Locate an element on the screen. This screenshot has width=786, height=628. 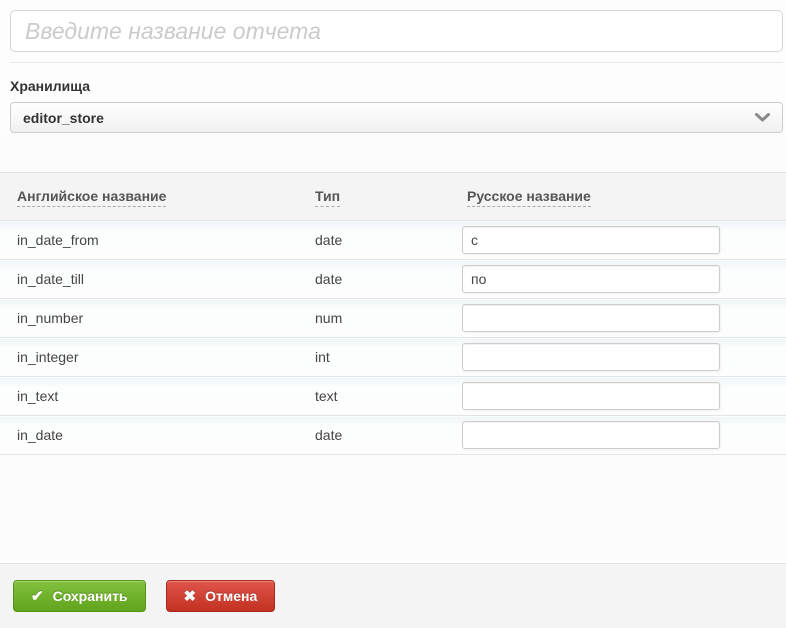
storage-label: Хранилища is located at coordinates (50, 86).